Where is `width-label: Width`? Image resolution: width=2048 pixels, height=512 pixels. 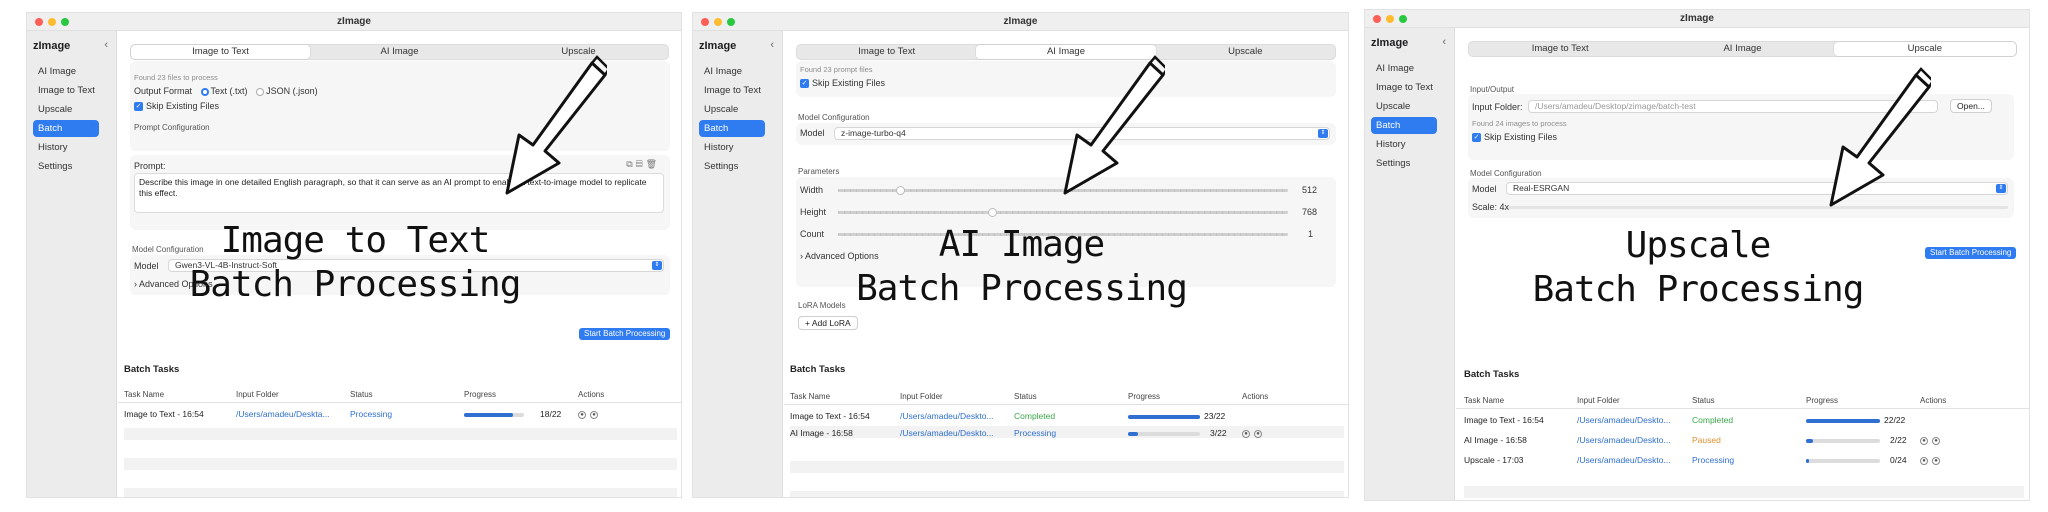 width-label: Width is located at coordinates (812, 190).